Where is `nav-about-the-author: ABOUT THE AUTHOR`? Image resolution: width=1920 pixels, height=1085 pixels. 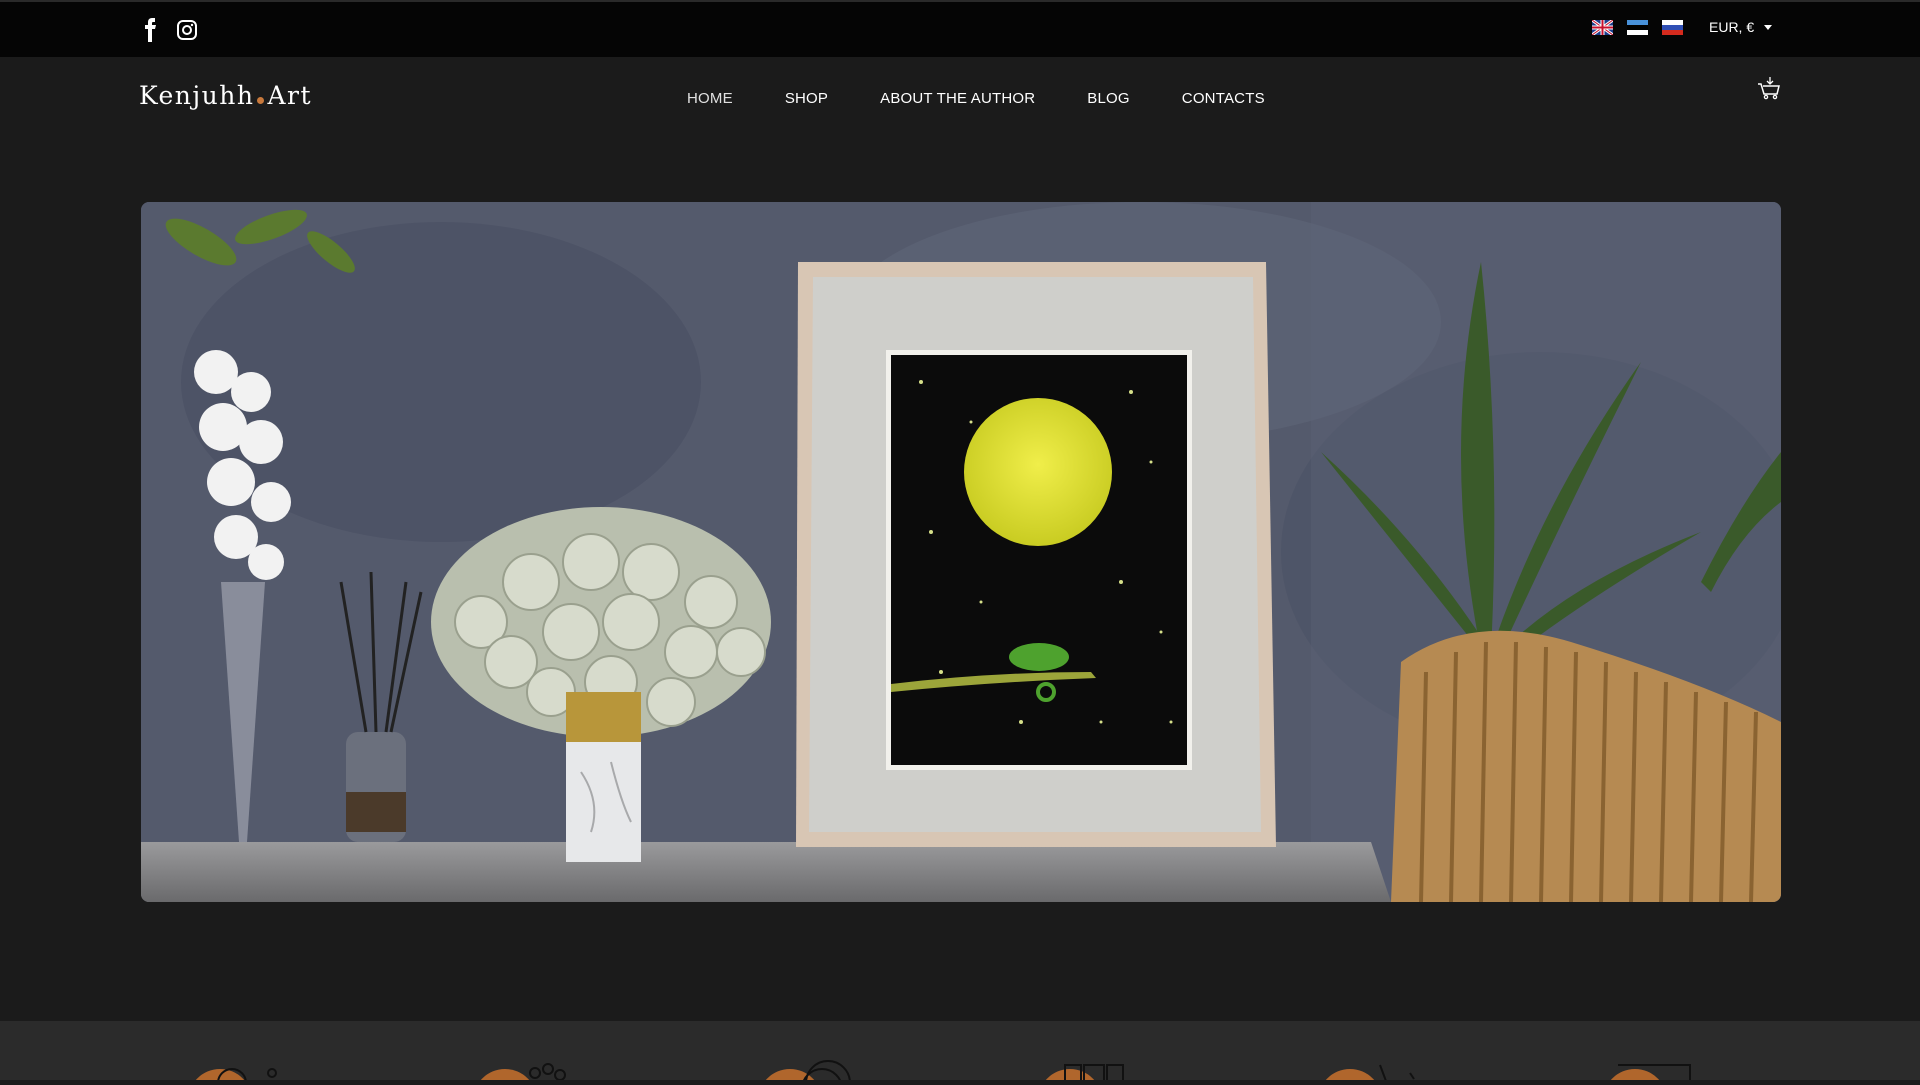
nav-about-the-author: ABOUT THE AUTHOR is located at coordinates (957, 98).